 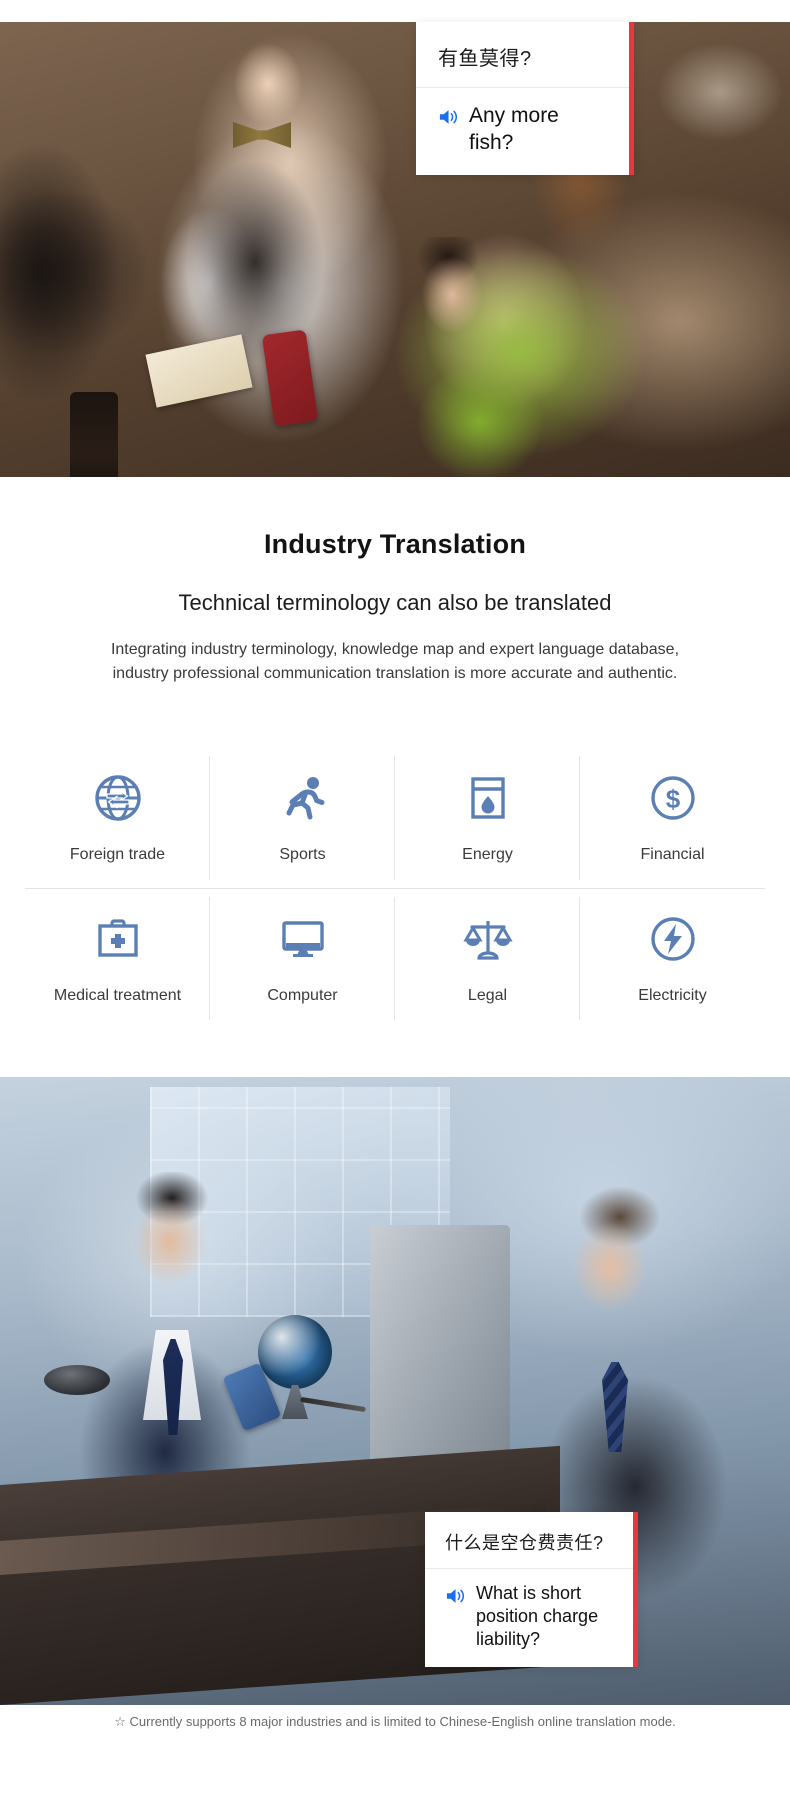 I want to click on industry-label: Energy, so click(x=487, y=854).